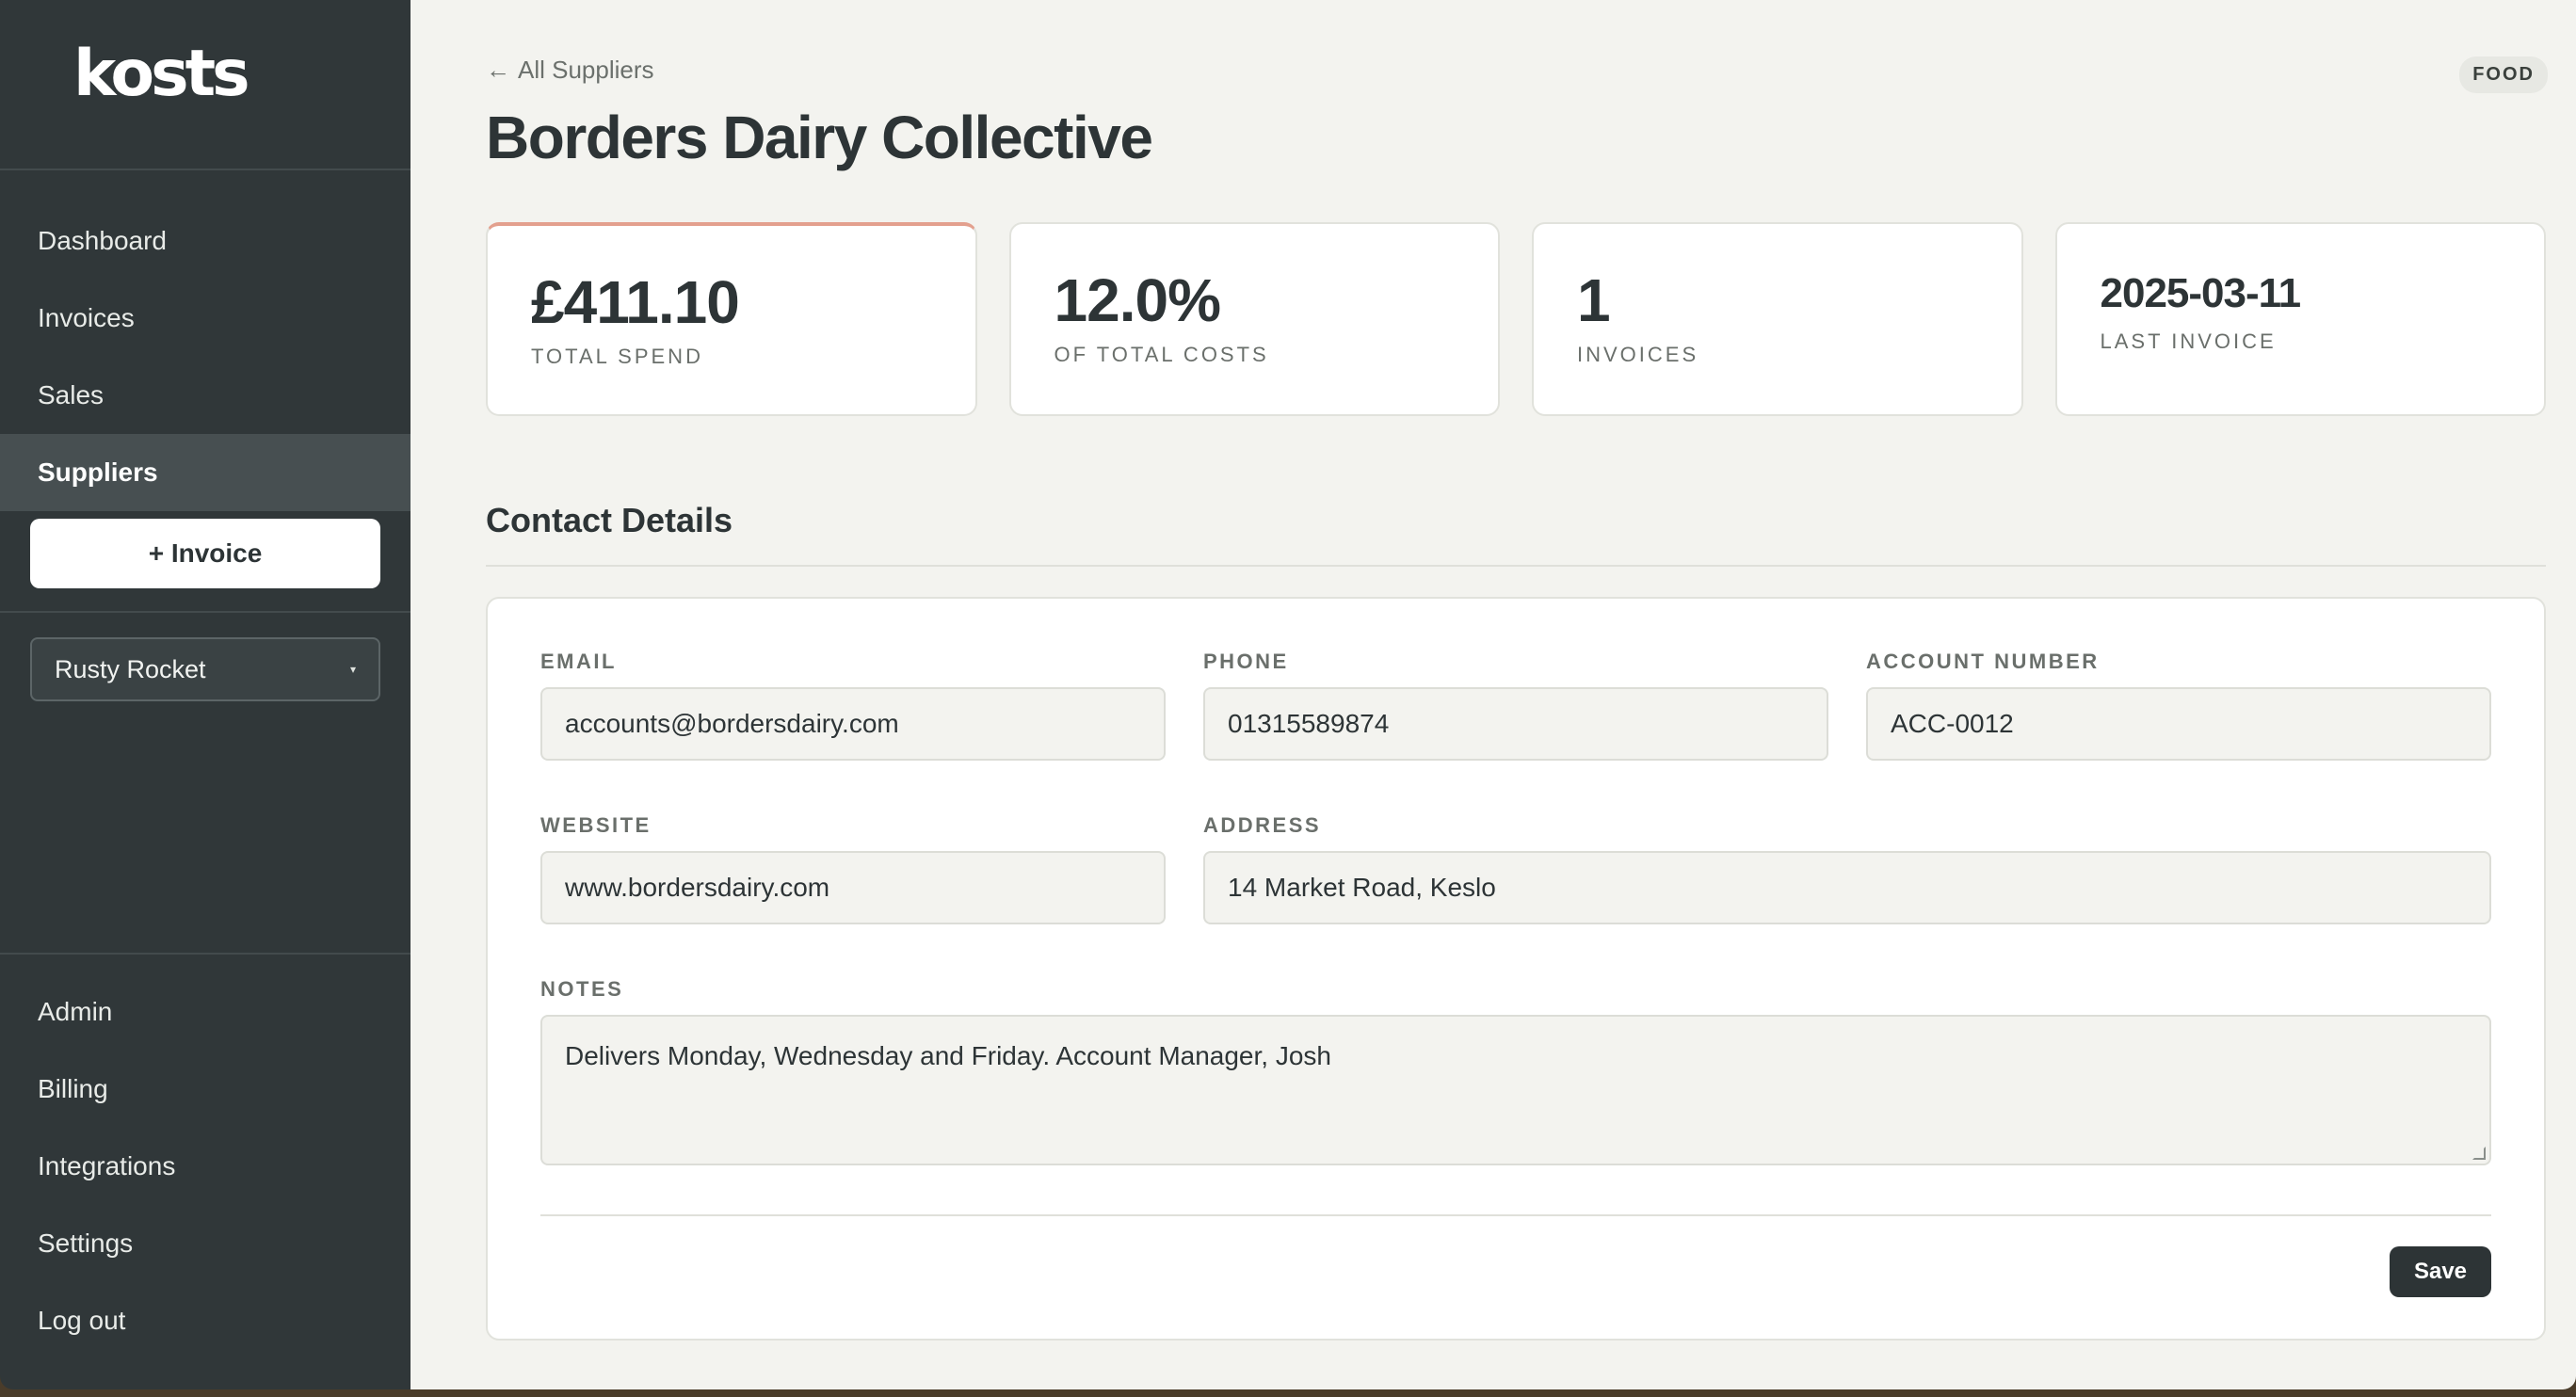 Image resolution: width=2576 pixels, height=1397 pixels. What do you see at coordinates (130, 668) in the screenshot?
I see `venue-select-value: Rusty Rocket` at bounding box center [130, 668].